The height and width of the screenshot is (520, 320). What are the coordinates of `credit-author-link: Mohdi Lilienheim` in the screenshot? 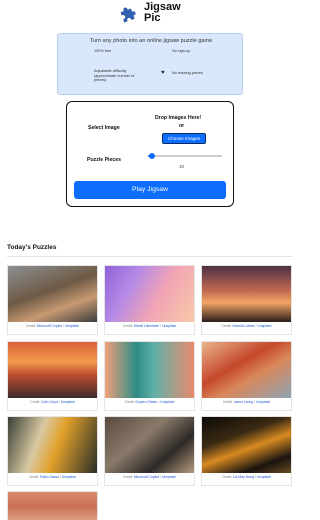 It's located at (146, 326).